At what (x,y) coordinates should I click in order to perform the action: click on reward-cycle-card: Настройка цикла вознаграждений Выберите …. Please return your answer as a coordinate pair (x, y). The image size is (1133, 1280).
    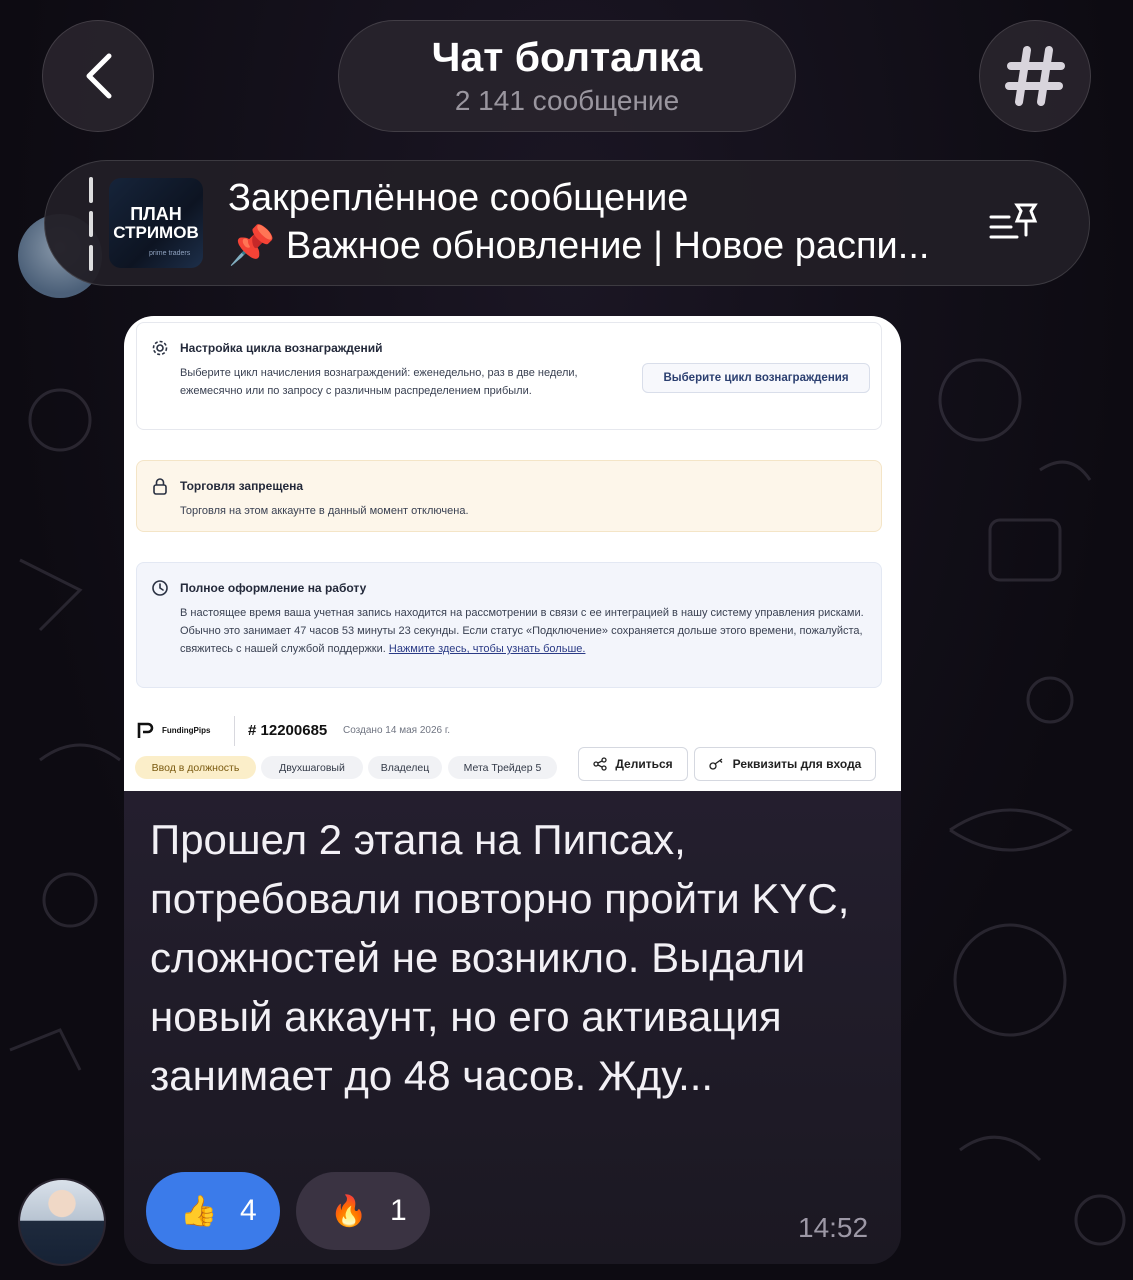
    Looking at the image, I should click on (509, 376).